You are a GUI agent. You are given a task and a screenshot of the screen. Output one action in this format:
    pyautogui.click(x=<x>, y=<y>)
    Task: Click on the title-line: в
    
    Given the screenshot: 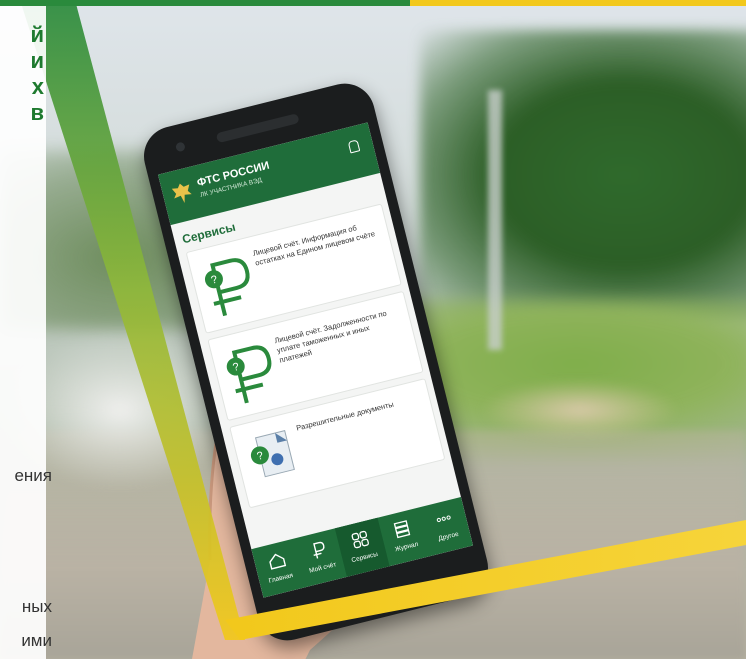 What is the action you would take?
    pyautogui.click(x=37, y=112)
    